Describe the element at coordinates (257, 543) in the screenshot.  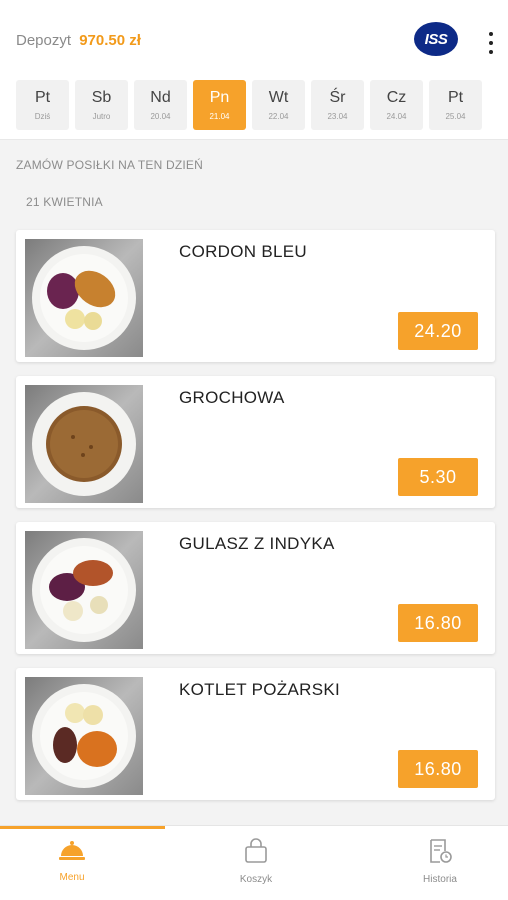
I see `dish-name: GULASZ Z INDYKA` at that location.